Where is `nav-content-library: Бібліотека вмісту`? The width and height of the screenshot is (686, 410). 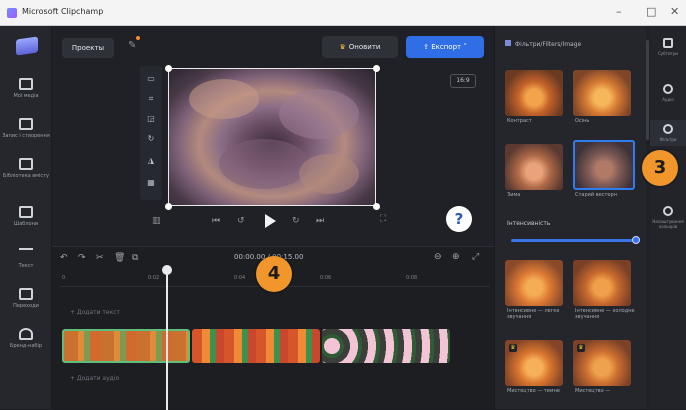
nav-content-library: Бібліотека вмісту is located at coordinates (26, 168).